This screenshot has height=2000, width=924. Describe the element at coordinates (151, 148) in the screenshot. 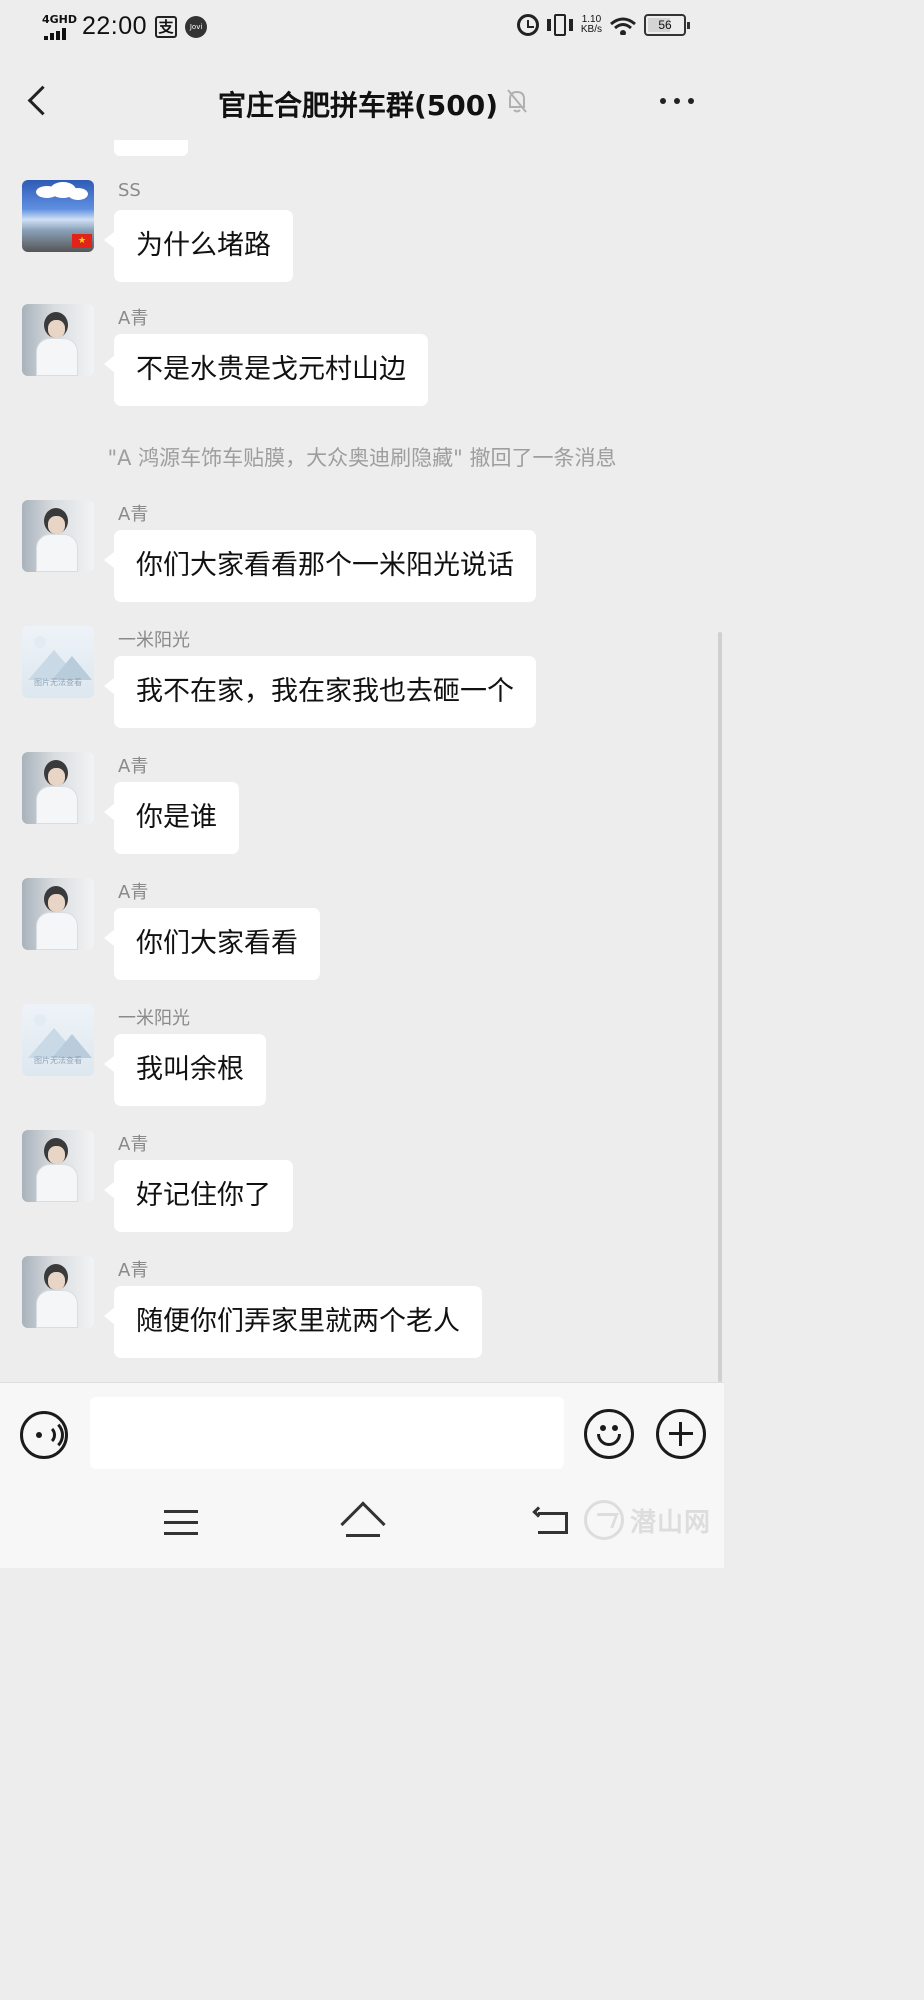

I see `partial-message-bubble` at that location.